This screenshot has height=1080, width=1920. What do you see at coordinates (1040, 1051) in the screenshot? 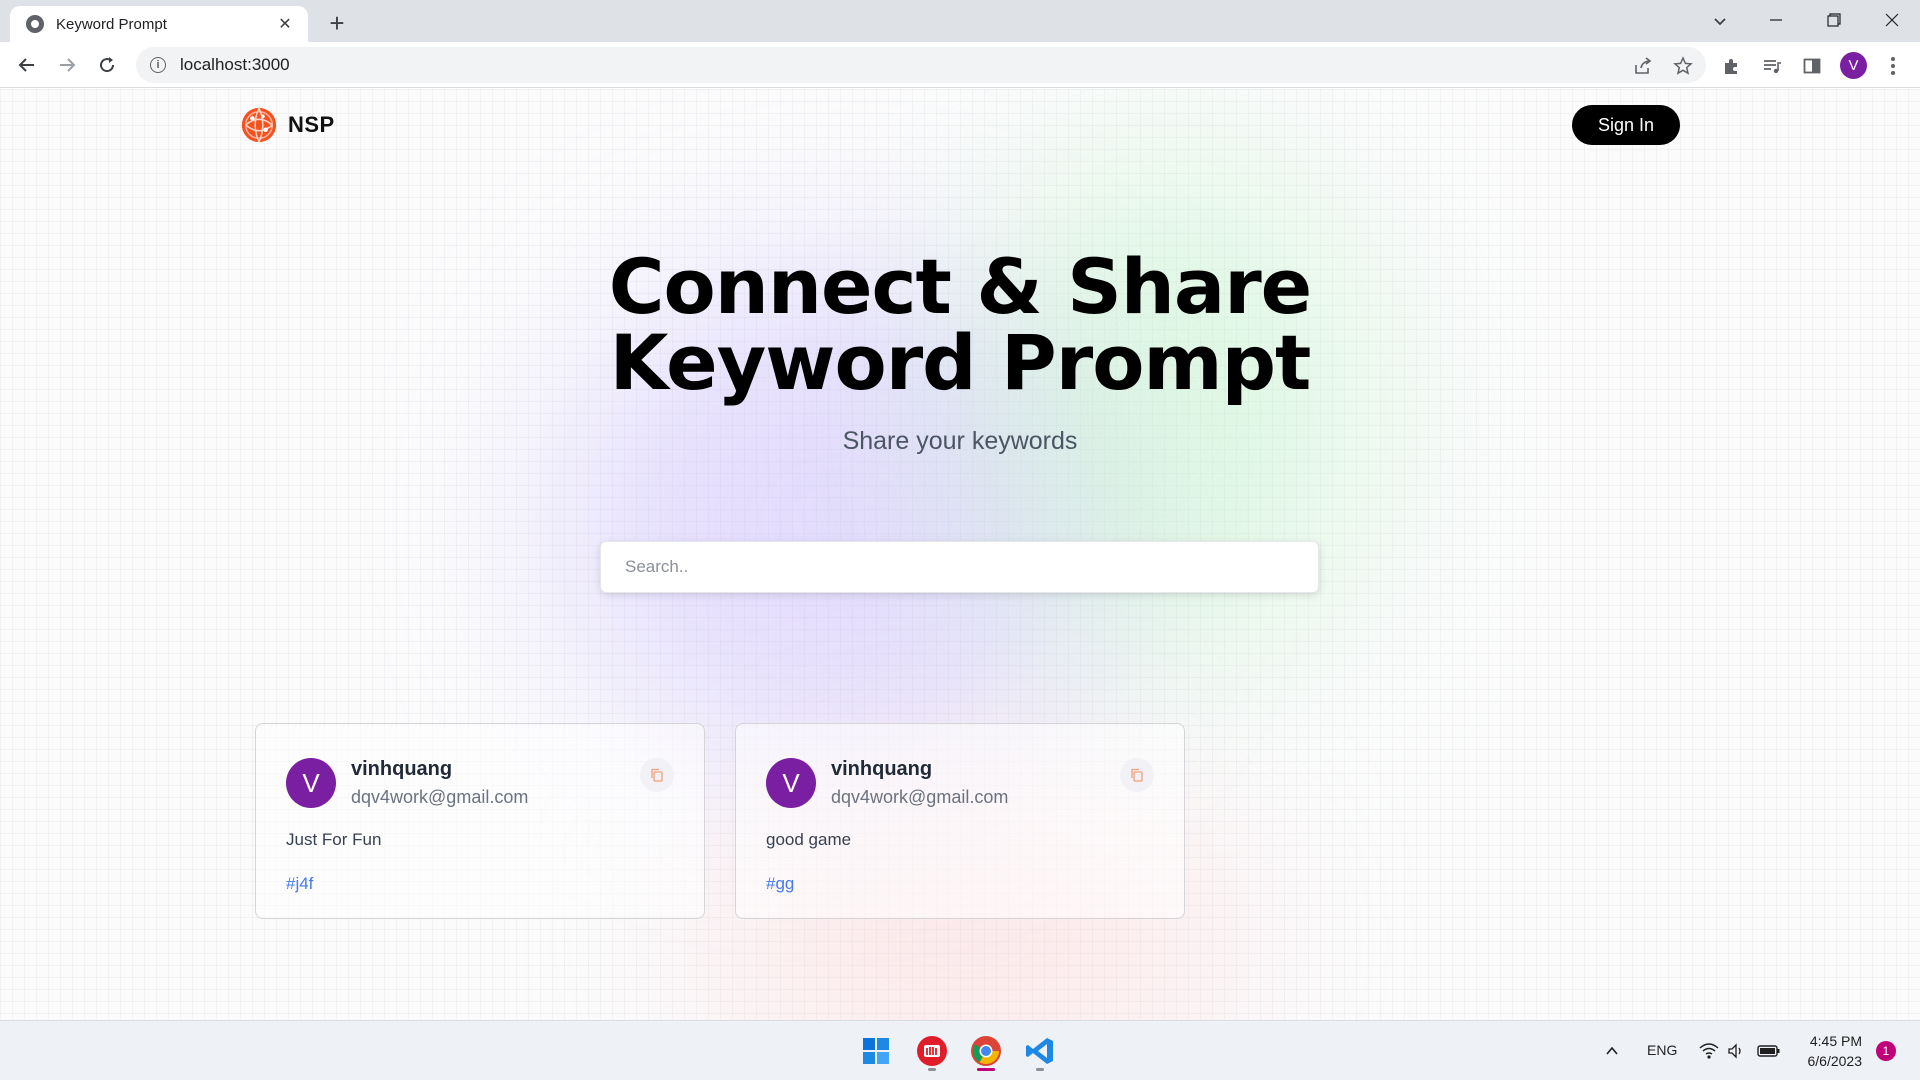
I see `vscode-app-icon` at bounding box center [1040, 1051].